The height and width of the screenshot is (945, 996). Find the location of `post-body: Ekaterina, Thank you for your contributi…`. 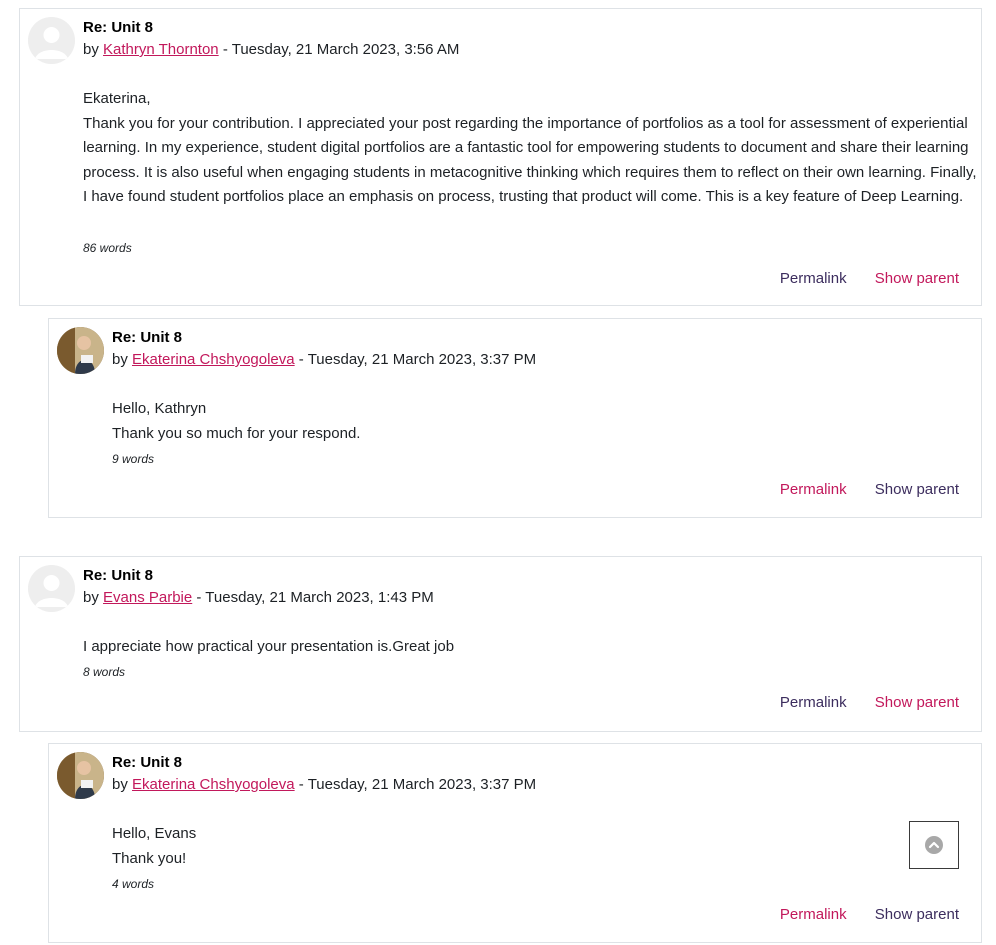

post-body: Ekaterina, Thank you for your contributi… is located at coordinates (530, 148).